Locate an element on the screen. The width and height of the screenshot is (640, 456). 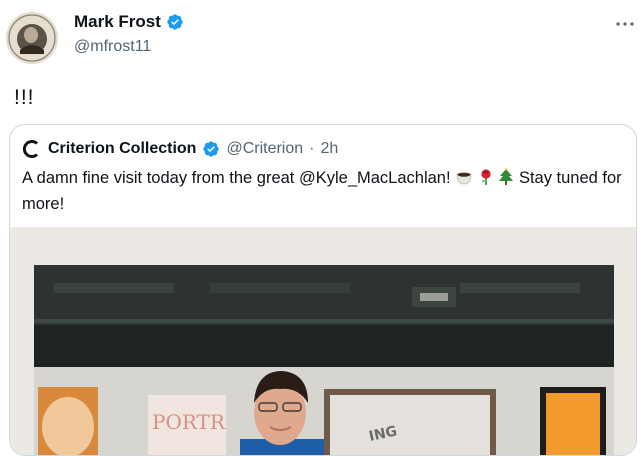
tweet-text: !!! is located at coordinates (24, 97).